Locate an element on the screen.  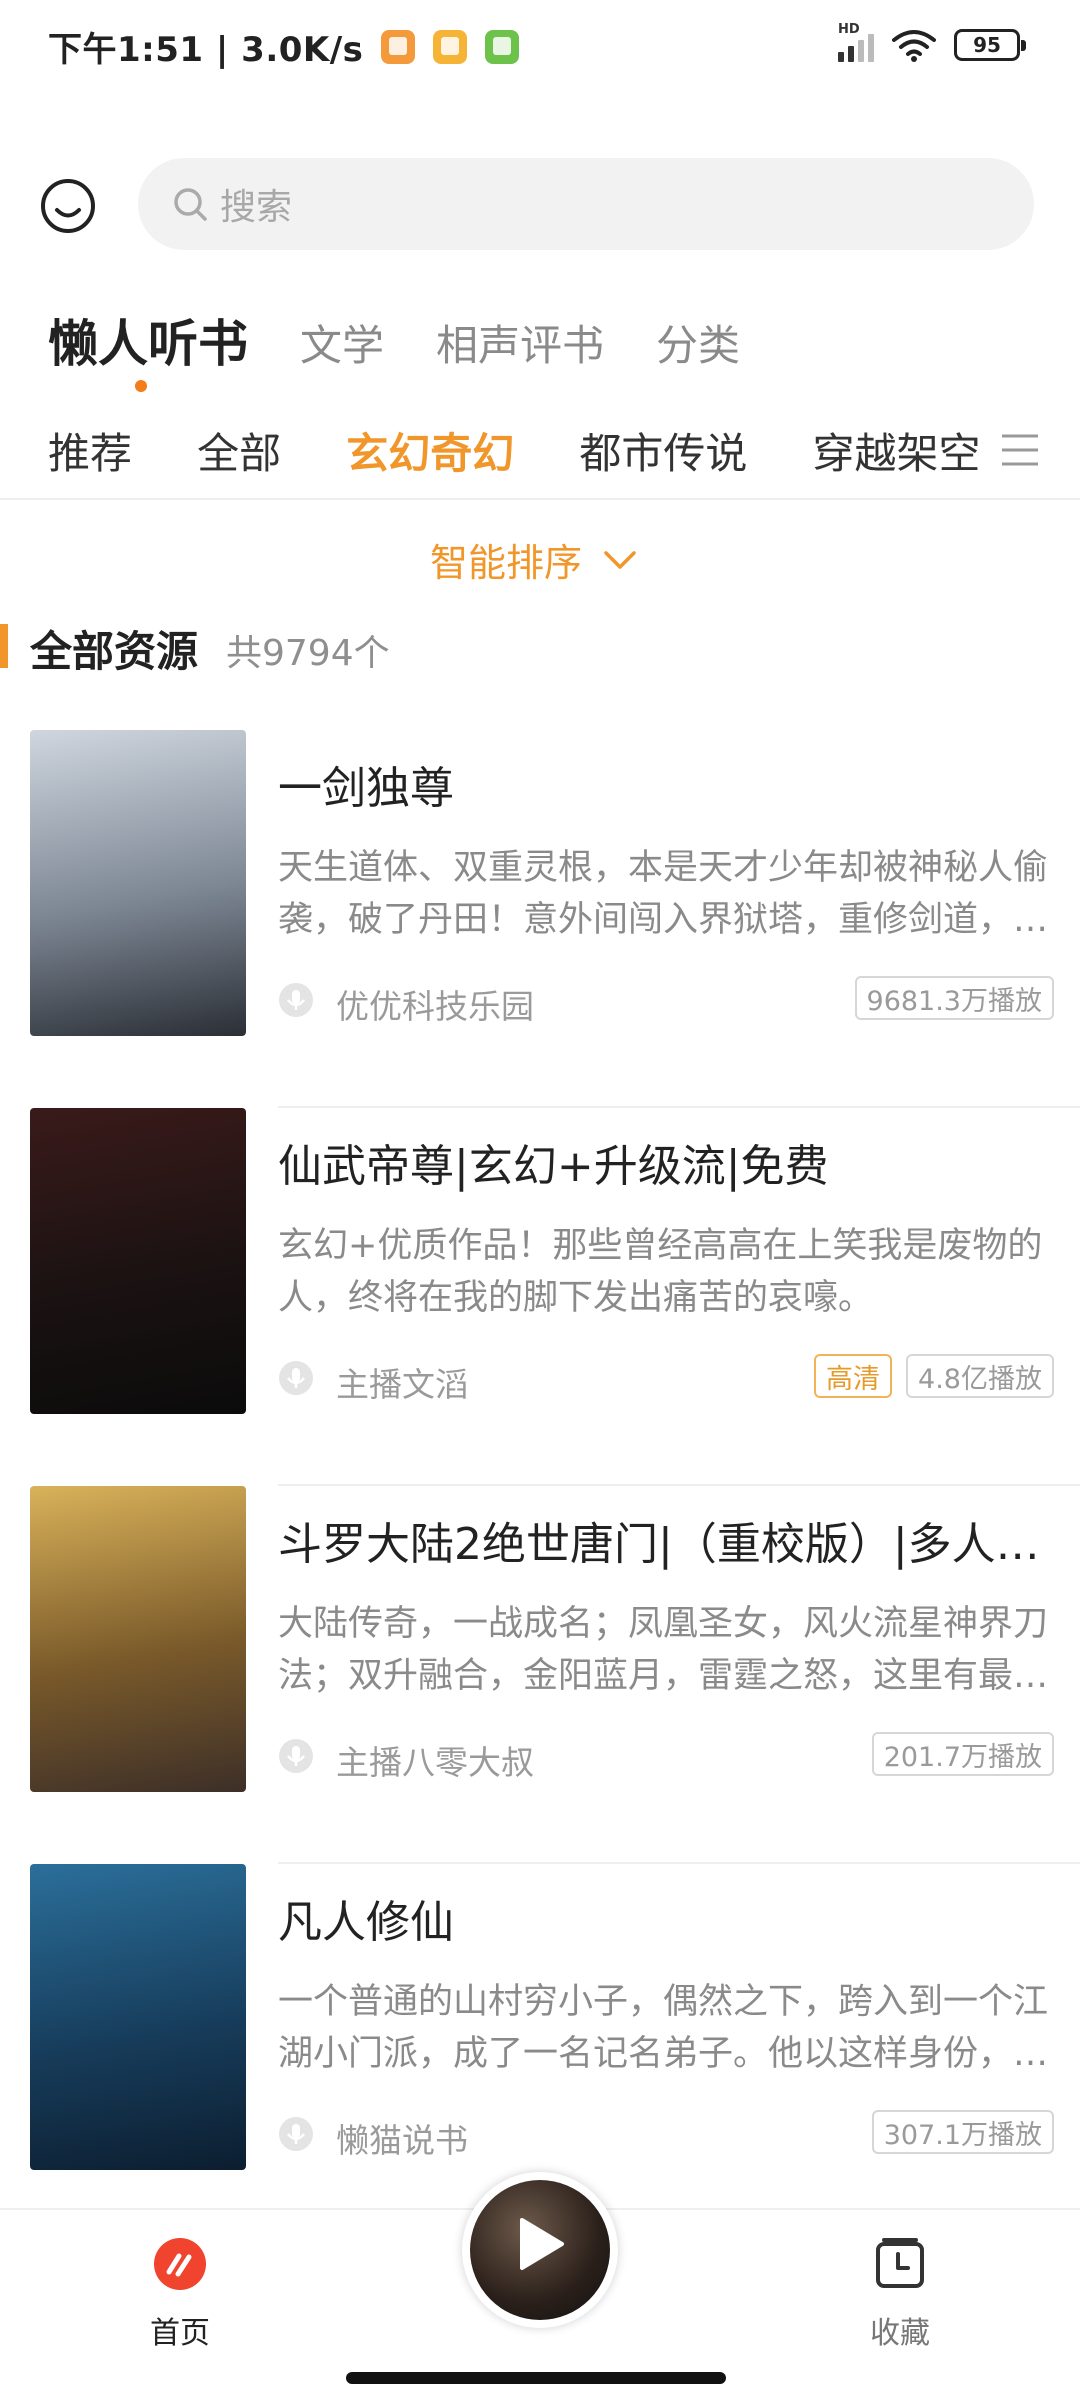
tab-category: 分类 is located at coordinates (698, 336).